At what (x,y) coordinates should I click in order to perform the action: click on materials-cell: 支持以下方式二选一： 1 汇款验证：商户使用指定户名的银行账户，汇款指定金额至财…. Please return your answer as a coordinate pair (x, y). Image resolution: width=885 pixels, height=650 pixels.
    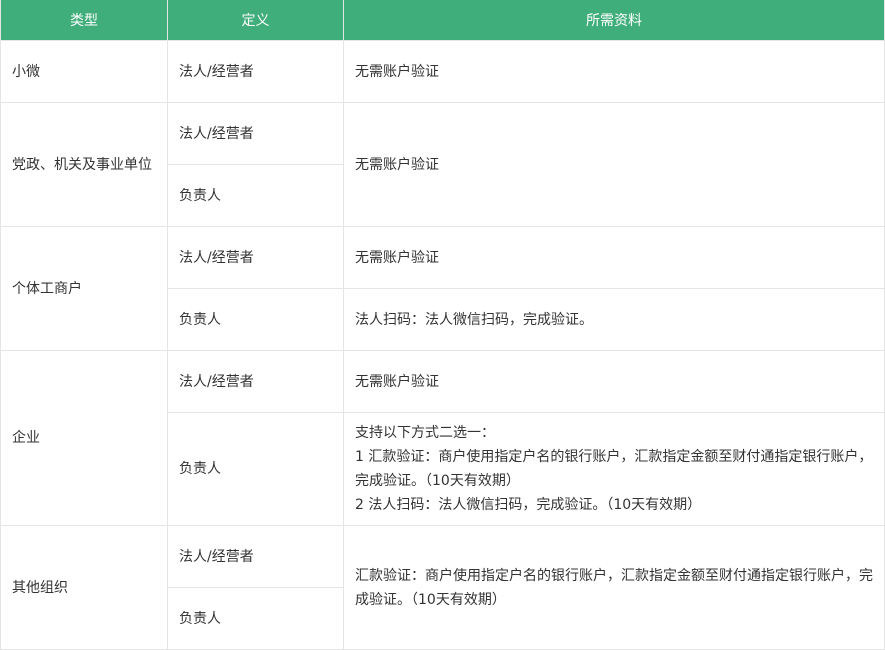
    Looking at the image, I should click on (614, 469).